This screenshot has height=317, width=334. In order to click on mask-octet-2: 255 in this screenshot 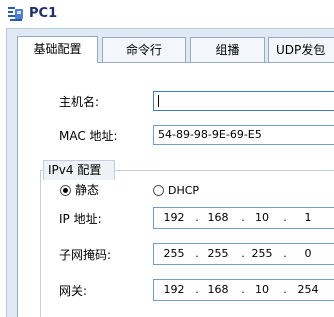, I will do `click(218, 253)`.